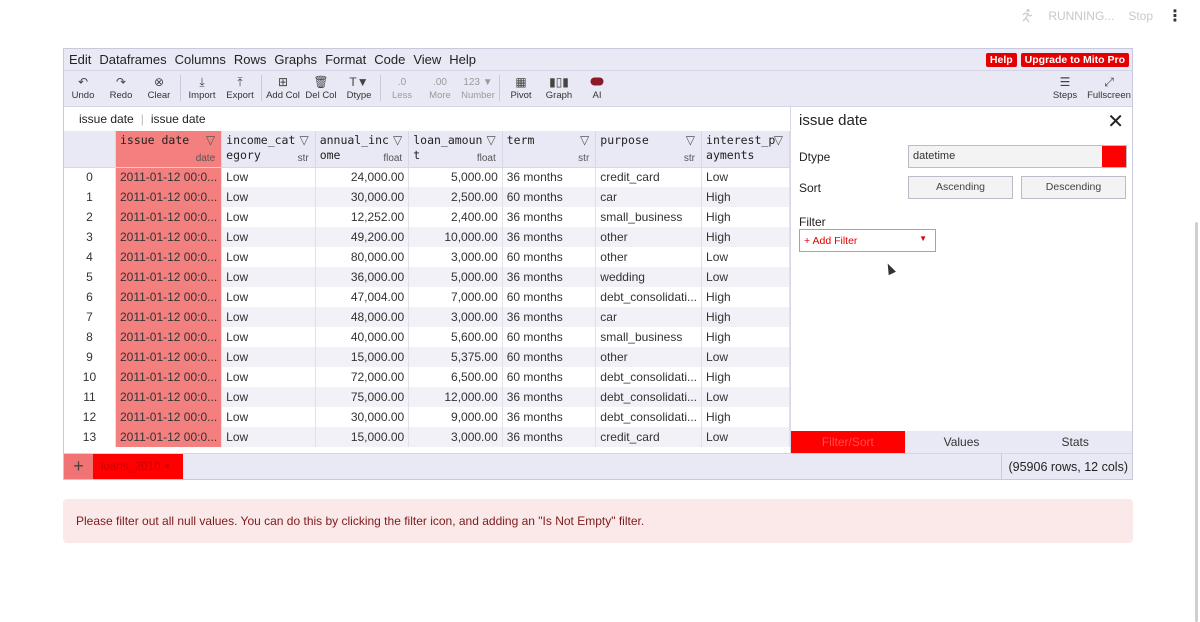 The height and width of the screenshot is (622, 1200). What do you see at coordinates (362, 357) in the screenshot?
I see `table-cell: 15,000.00` at bounding box center [362, 357].